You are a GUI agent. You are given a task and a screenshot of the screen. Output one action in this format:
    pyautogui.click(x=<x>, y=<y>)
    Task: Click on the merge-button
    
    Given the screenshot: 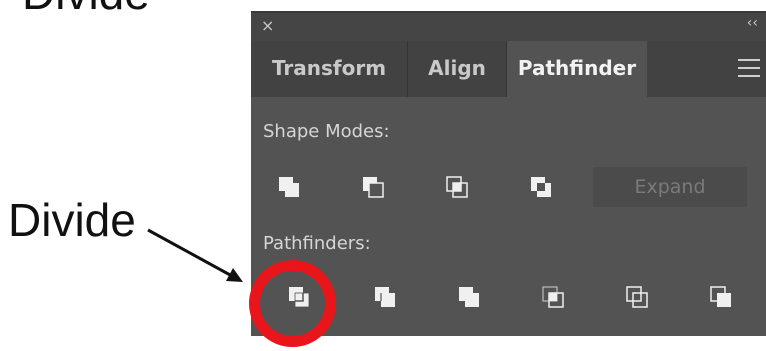 What is the action you would take?
    pyautogui.click(x=469, y=297)
    